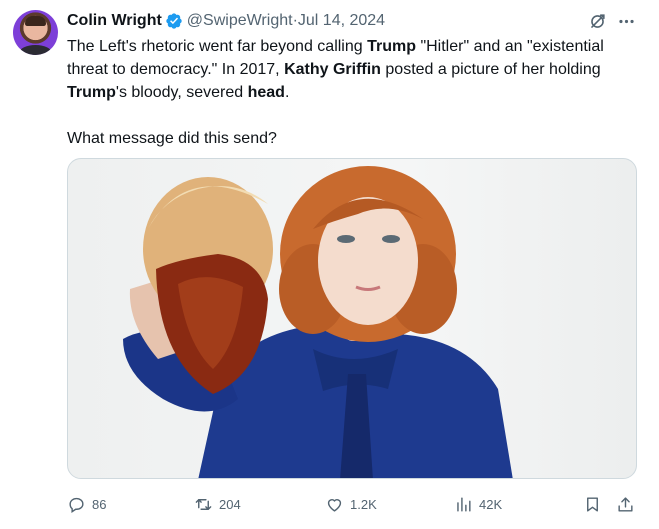  What do you see at coordinates (230, 504) in the screenshot?
I see `retweet-count: 204` at bounding box center [230, 504].